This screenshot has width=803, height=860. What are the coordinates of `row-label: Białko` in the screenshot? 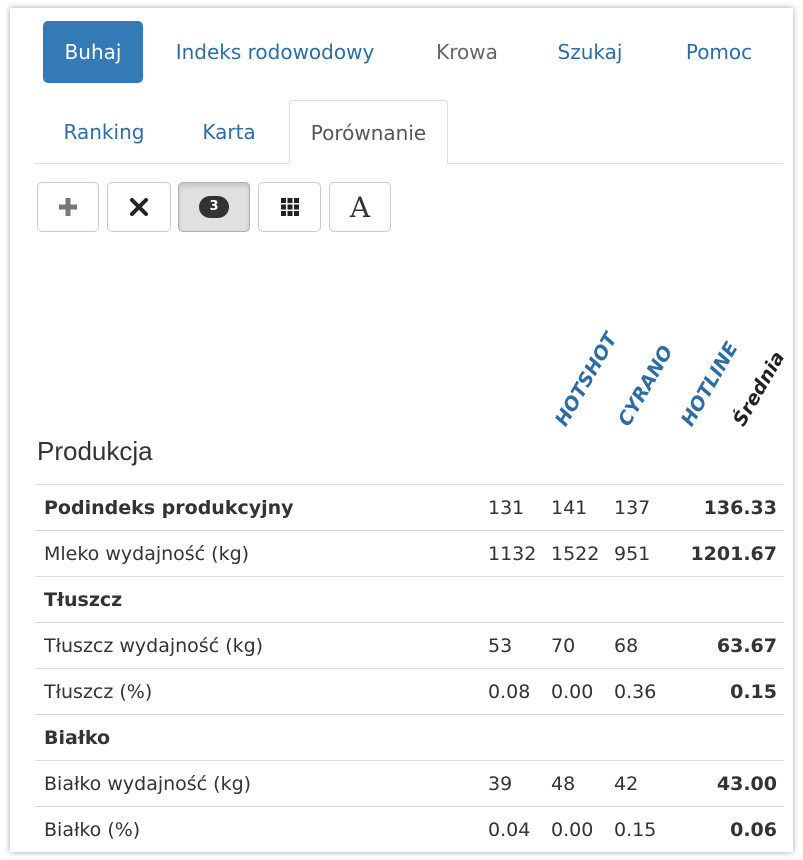 It's located at (261, 737).